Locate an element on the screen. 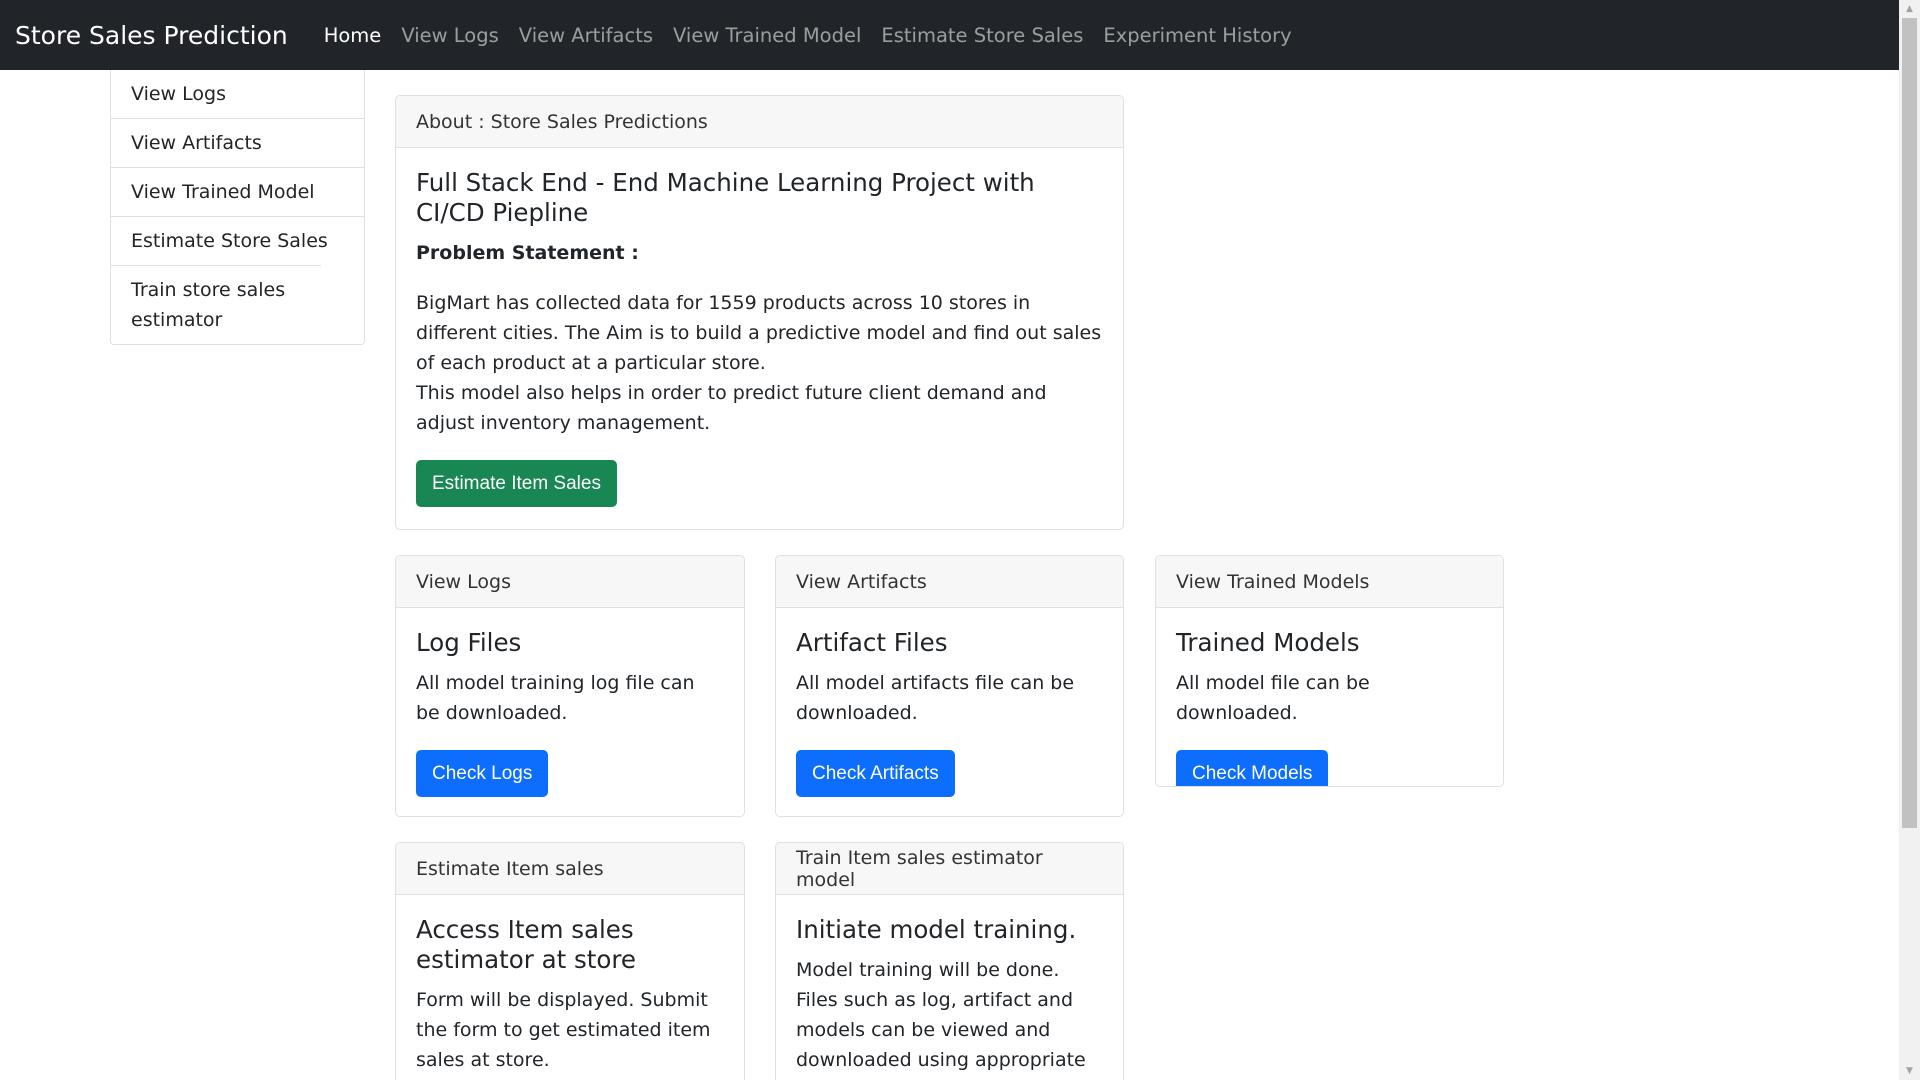 This screenshot has width=1920, height=1080. sidebar-item-train-estimator: Train store sales estimator is located at coordinates (216, 304).